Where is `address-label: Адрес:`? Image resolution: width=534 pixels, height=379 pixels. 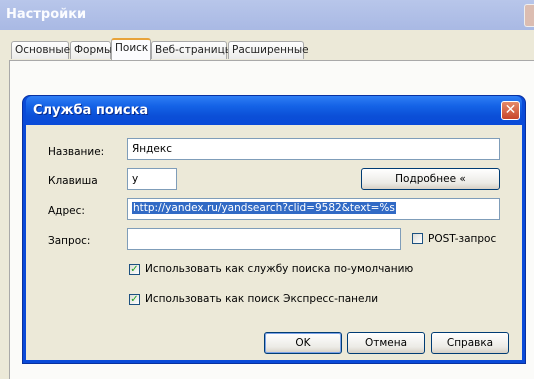 address-label: Адрес: is located at coordinates (66, 211).